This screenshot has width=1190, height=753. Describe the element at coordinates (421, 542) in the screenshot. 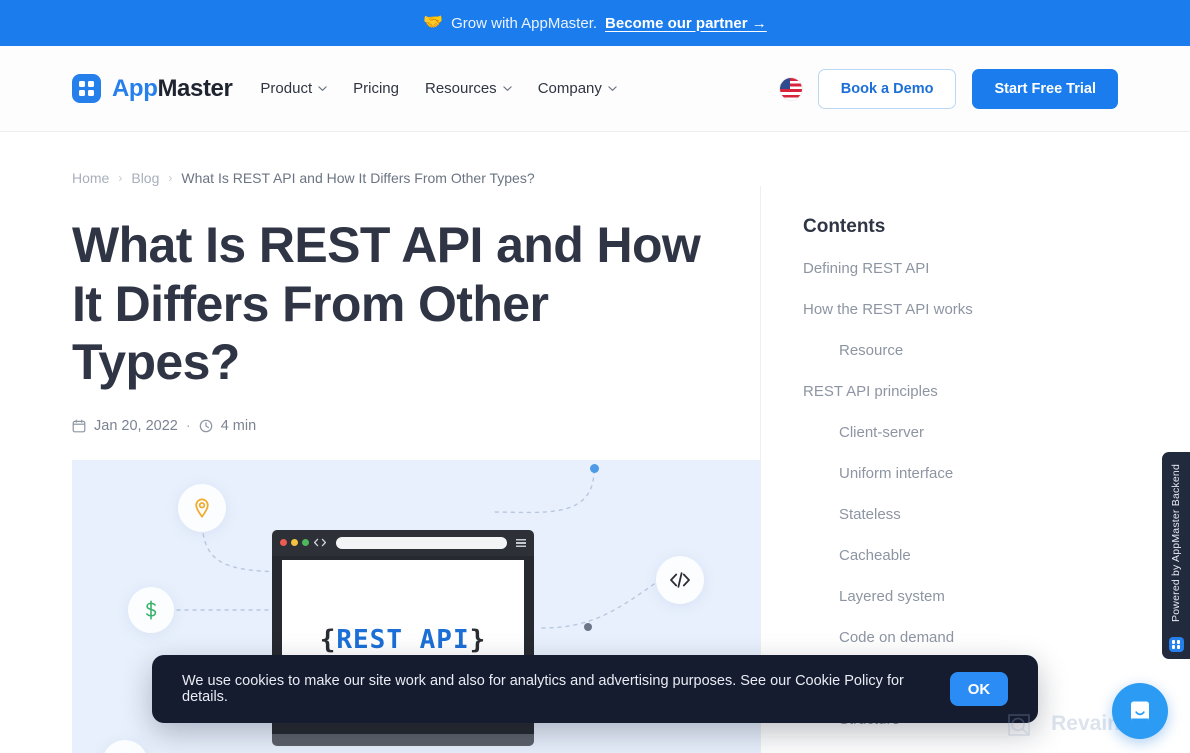

I see `browser-url-bar` at that location.